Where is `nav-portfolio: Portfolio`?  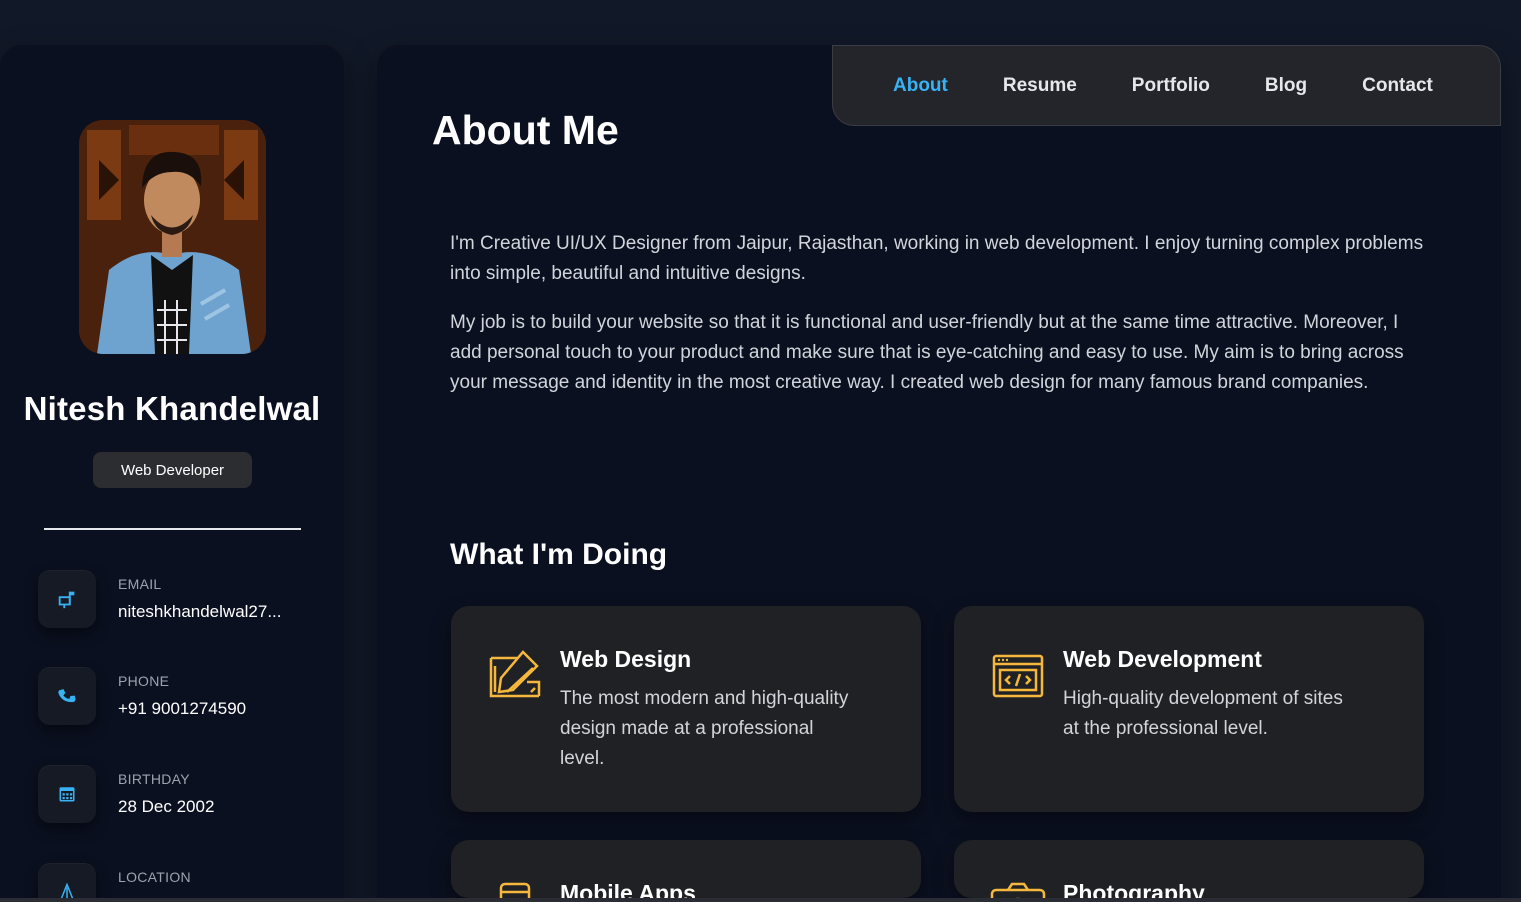
nav-portfolio: Portfolio is located at coordinates (1171, 86).